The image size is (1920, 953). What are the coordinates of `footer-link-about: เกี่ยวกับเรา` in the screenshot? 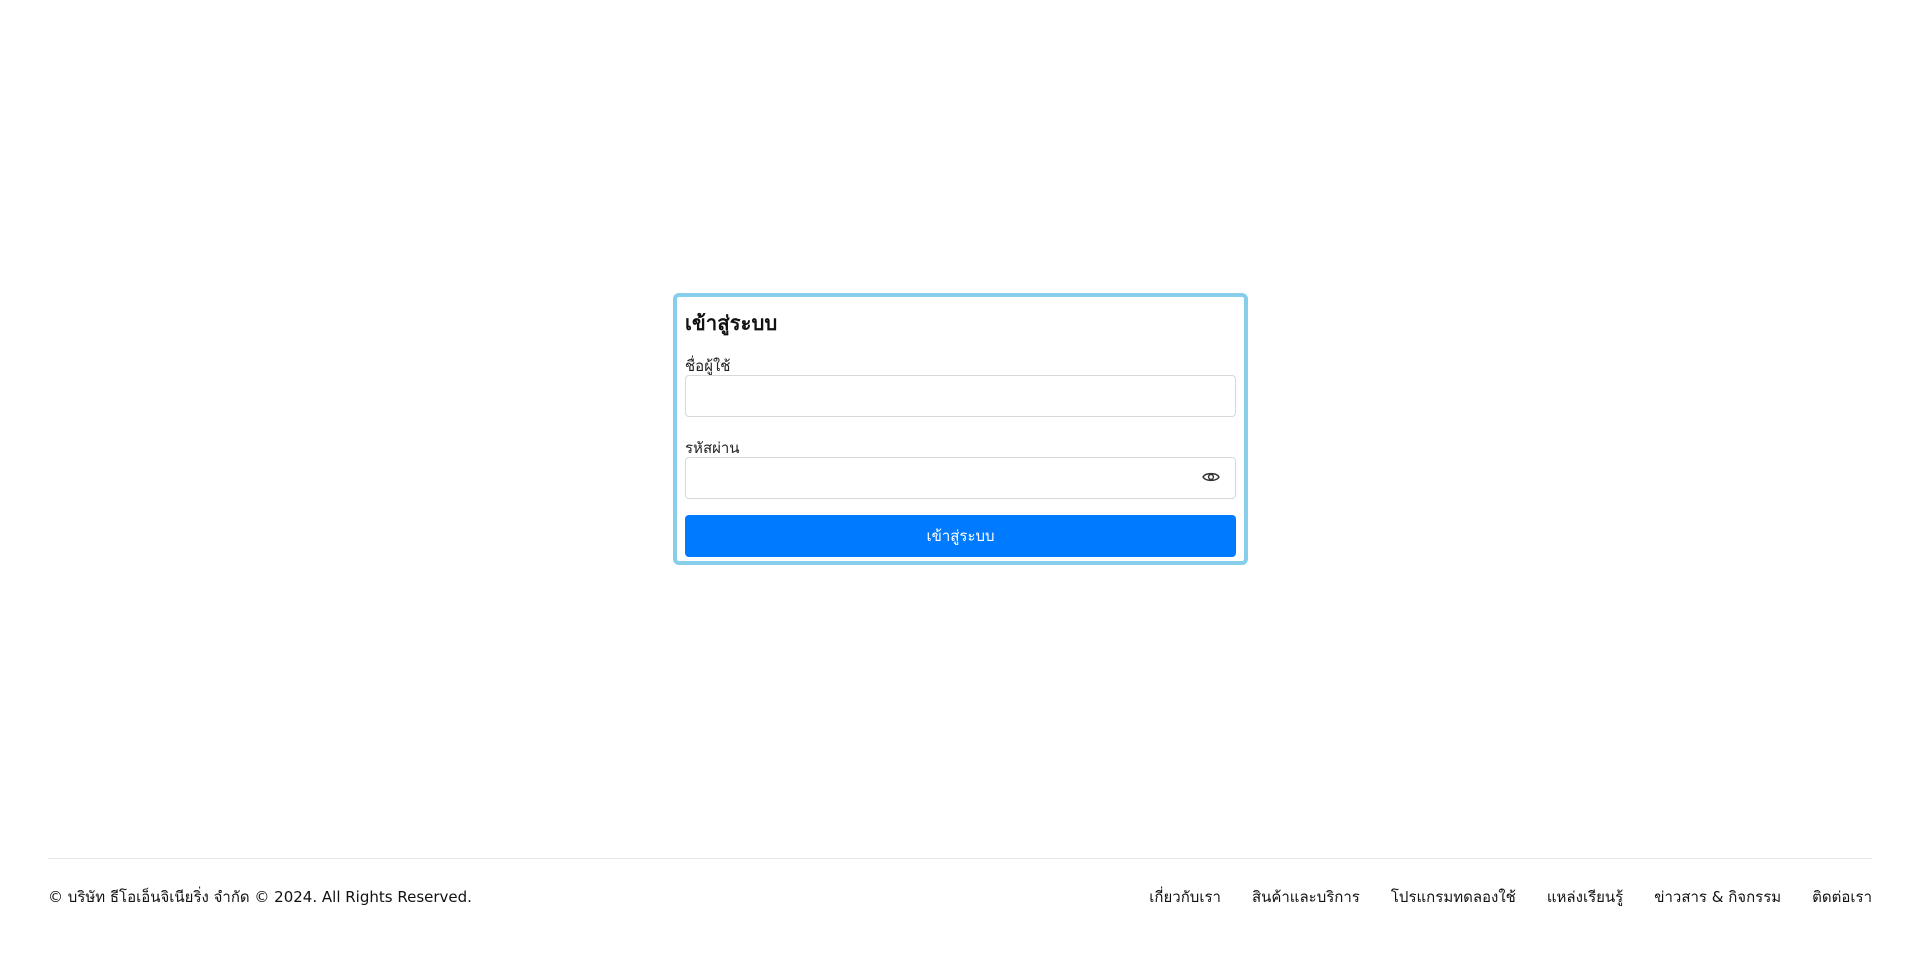 It's located at (1185, 897).